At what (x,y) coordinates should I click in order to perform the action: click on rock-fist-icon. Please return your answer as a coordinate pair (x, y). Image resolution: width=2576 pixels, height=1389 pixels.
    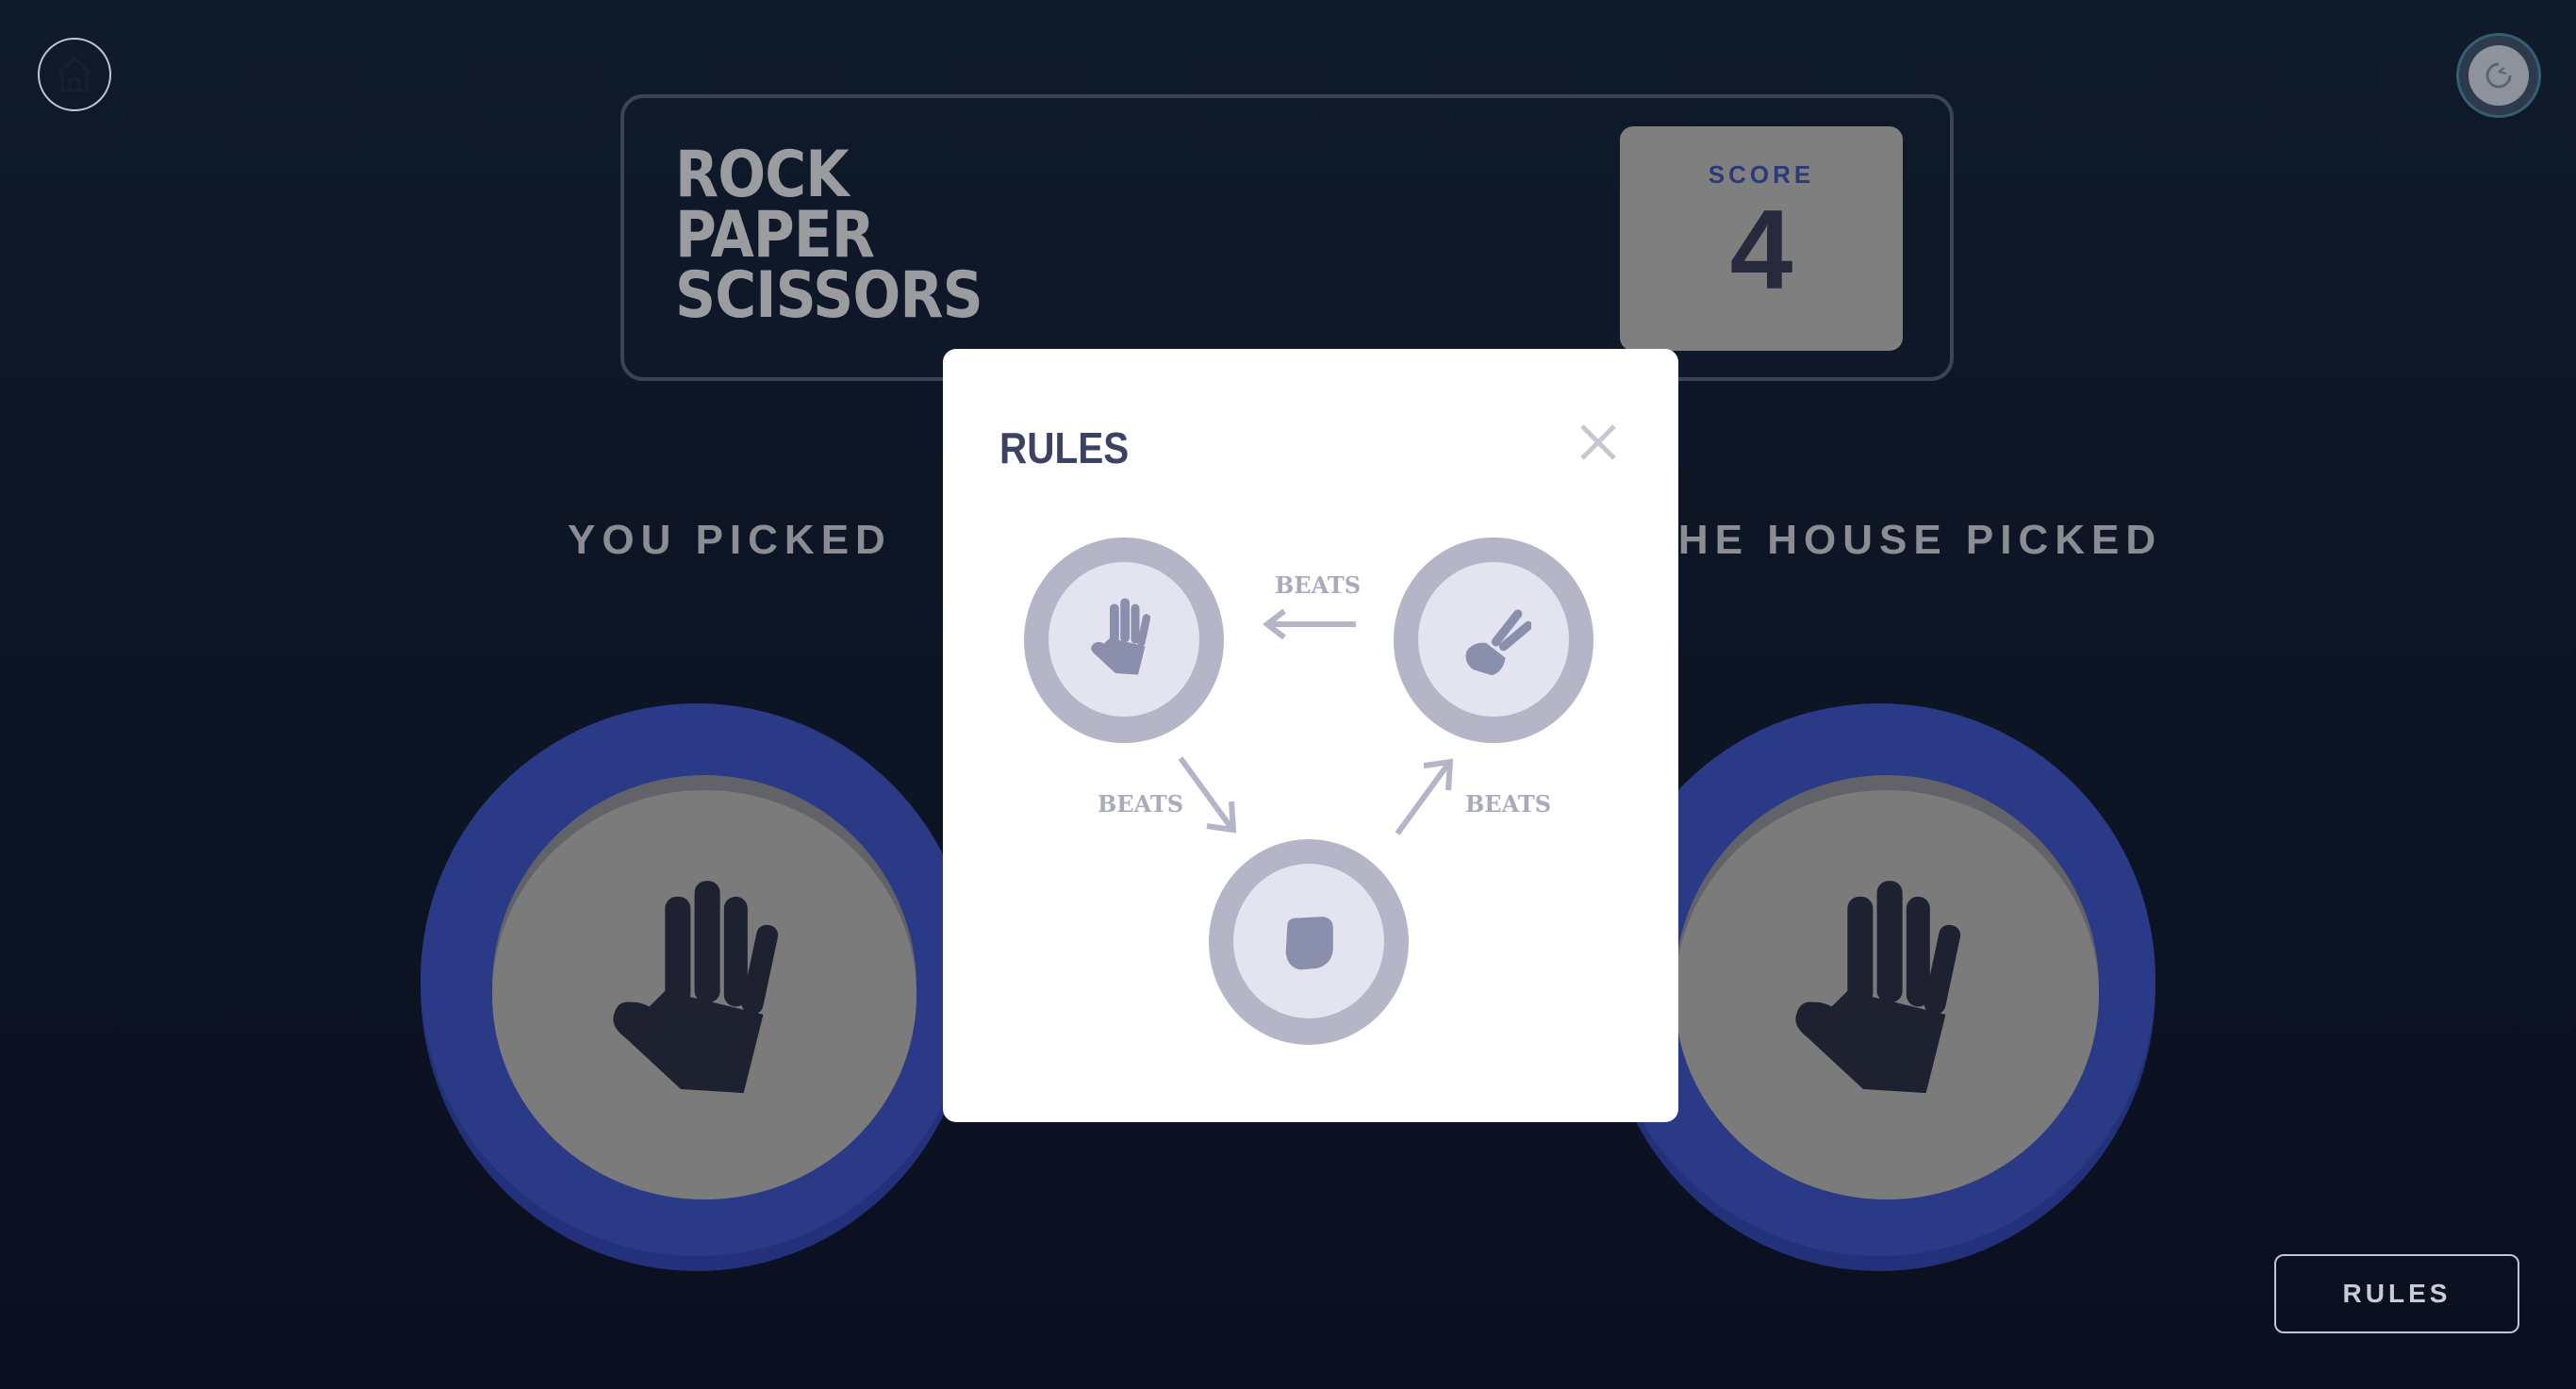
    Looking at the image, I should click on (1308, 941).